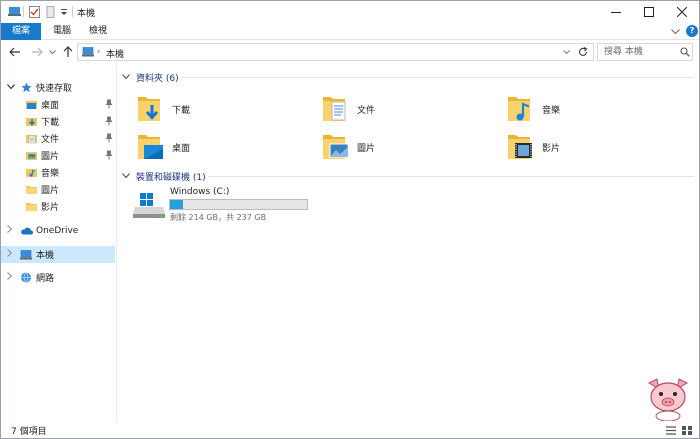  Describe the element at coordinates (164, 176) in the screenshot. I see `group-header-devices: 裝置和磁碟機 (1)` at that location.